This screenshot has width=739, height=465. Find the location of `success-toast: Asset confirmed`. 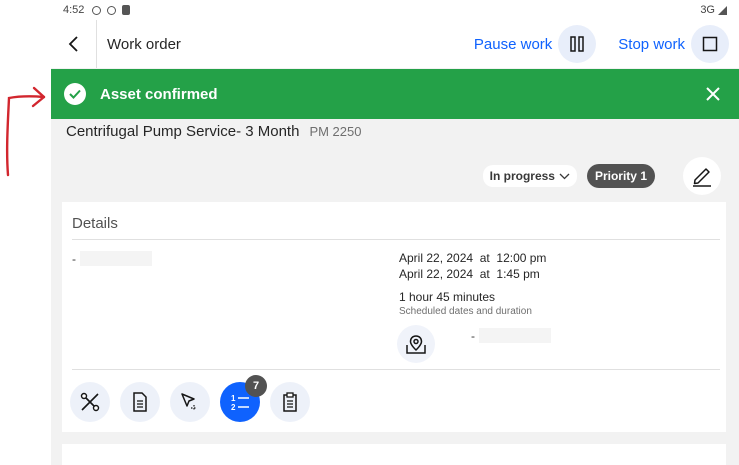

success-toast: Asset confirmed is located at coordinates (395, 94).